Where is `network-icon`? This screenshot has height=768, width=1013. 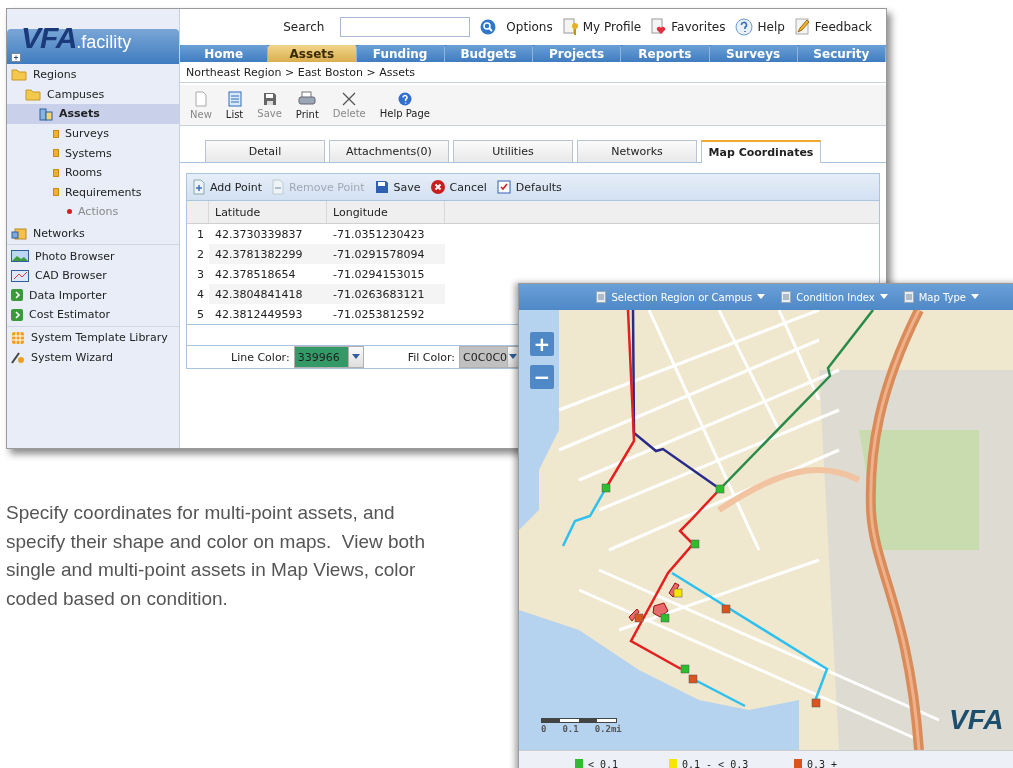 network-icon is located at coordinates (19, 233).